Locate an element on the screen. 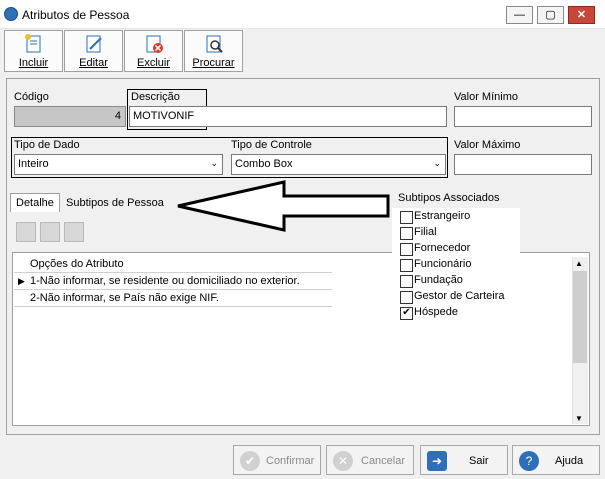  editar-label: Editar is located at coordinates (93, 63).